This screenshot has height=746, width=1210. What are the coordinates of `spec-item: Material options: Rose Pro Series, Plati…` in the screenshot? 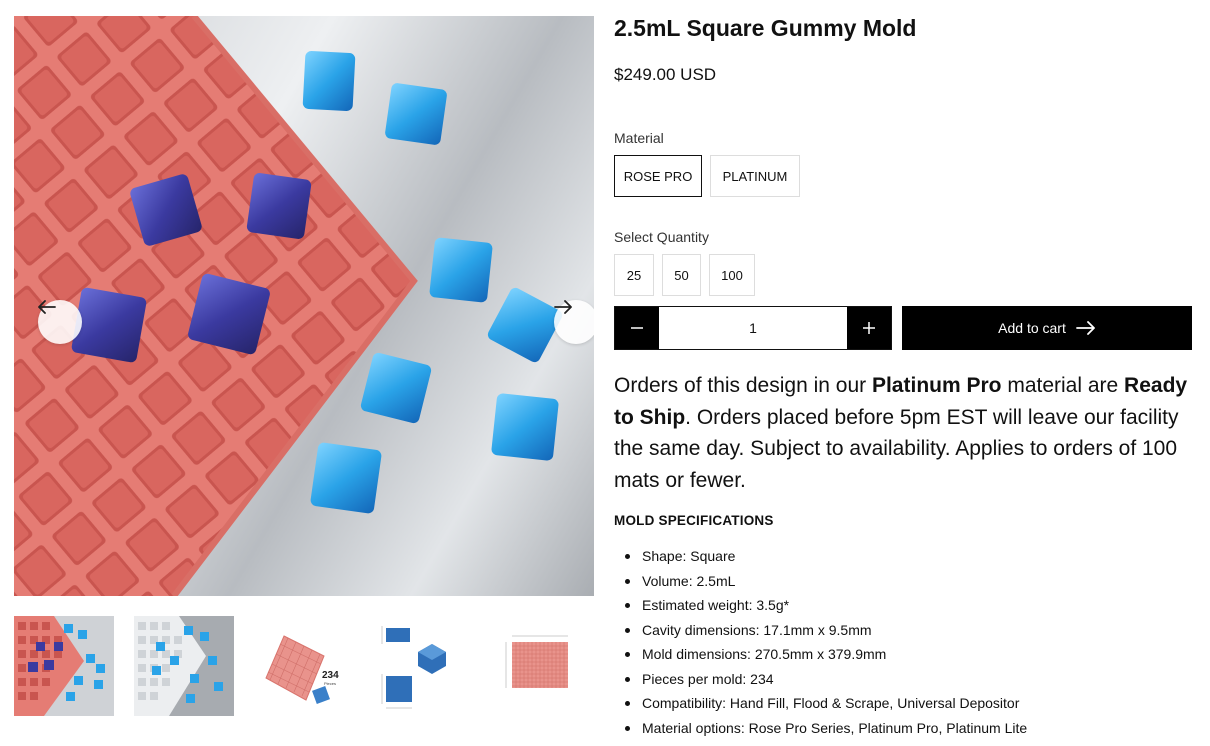 It's located at (904, 728).